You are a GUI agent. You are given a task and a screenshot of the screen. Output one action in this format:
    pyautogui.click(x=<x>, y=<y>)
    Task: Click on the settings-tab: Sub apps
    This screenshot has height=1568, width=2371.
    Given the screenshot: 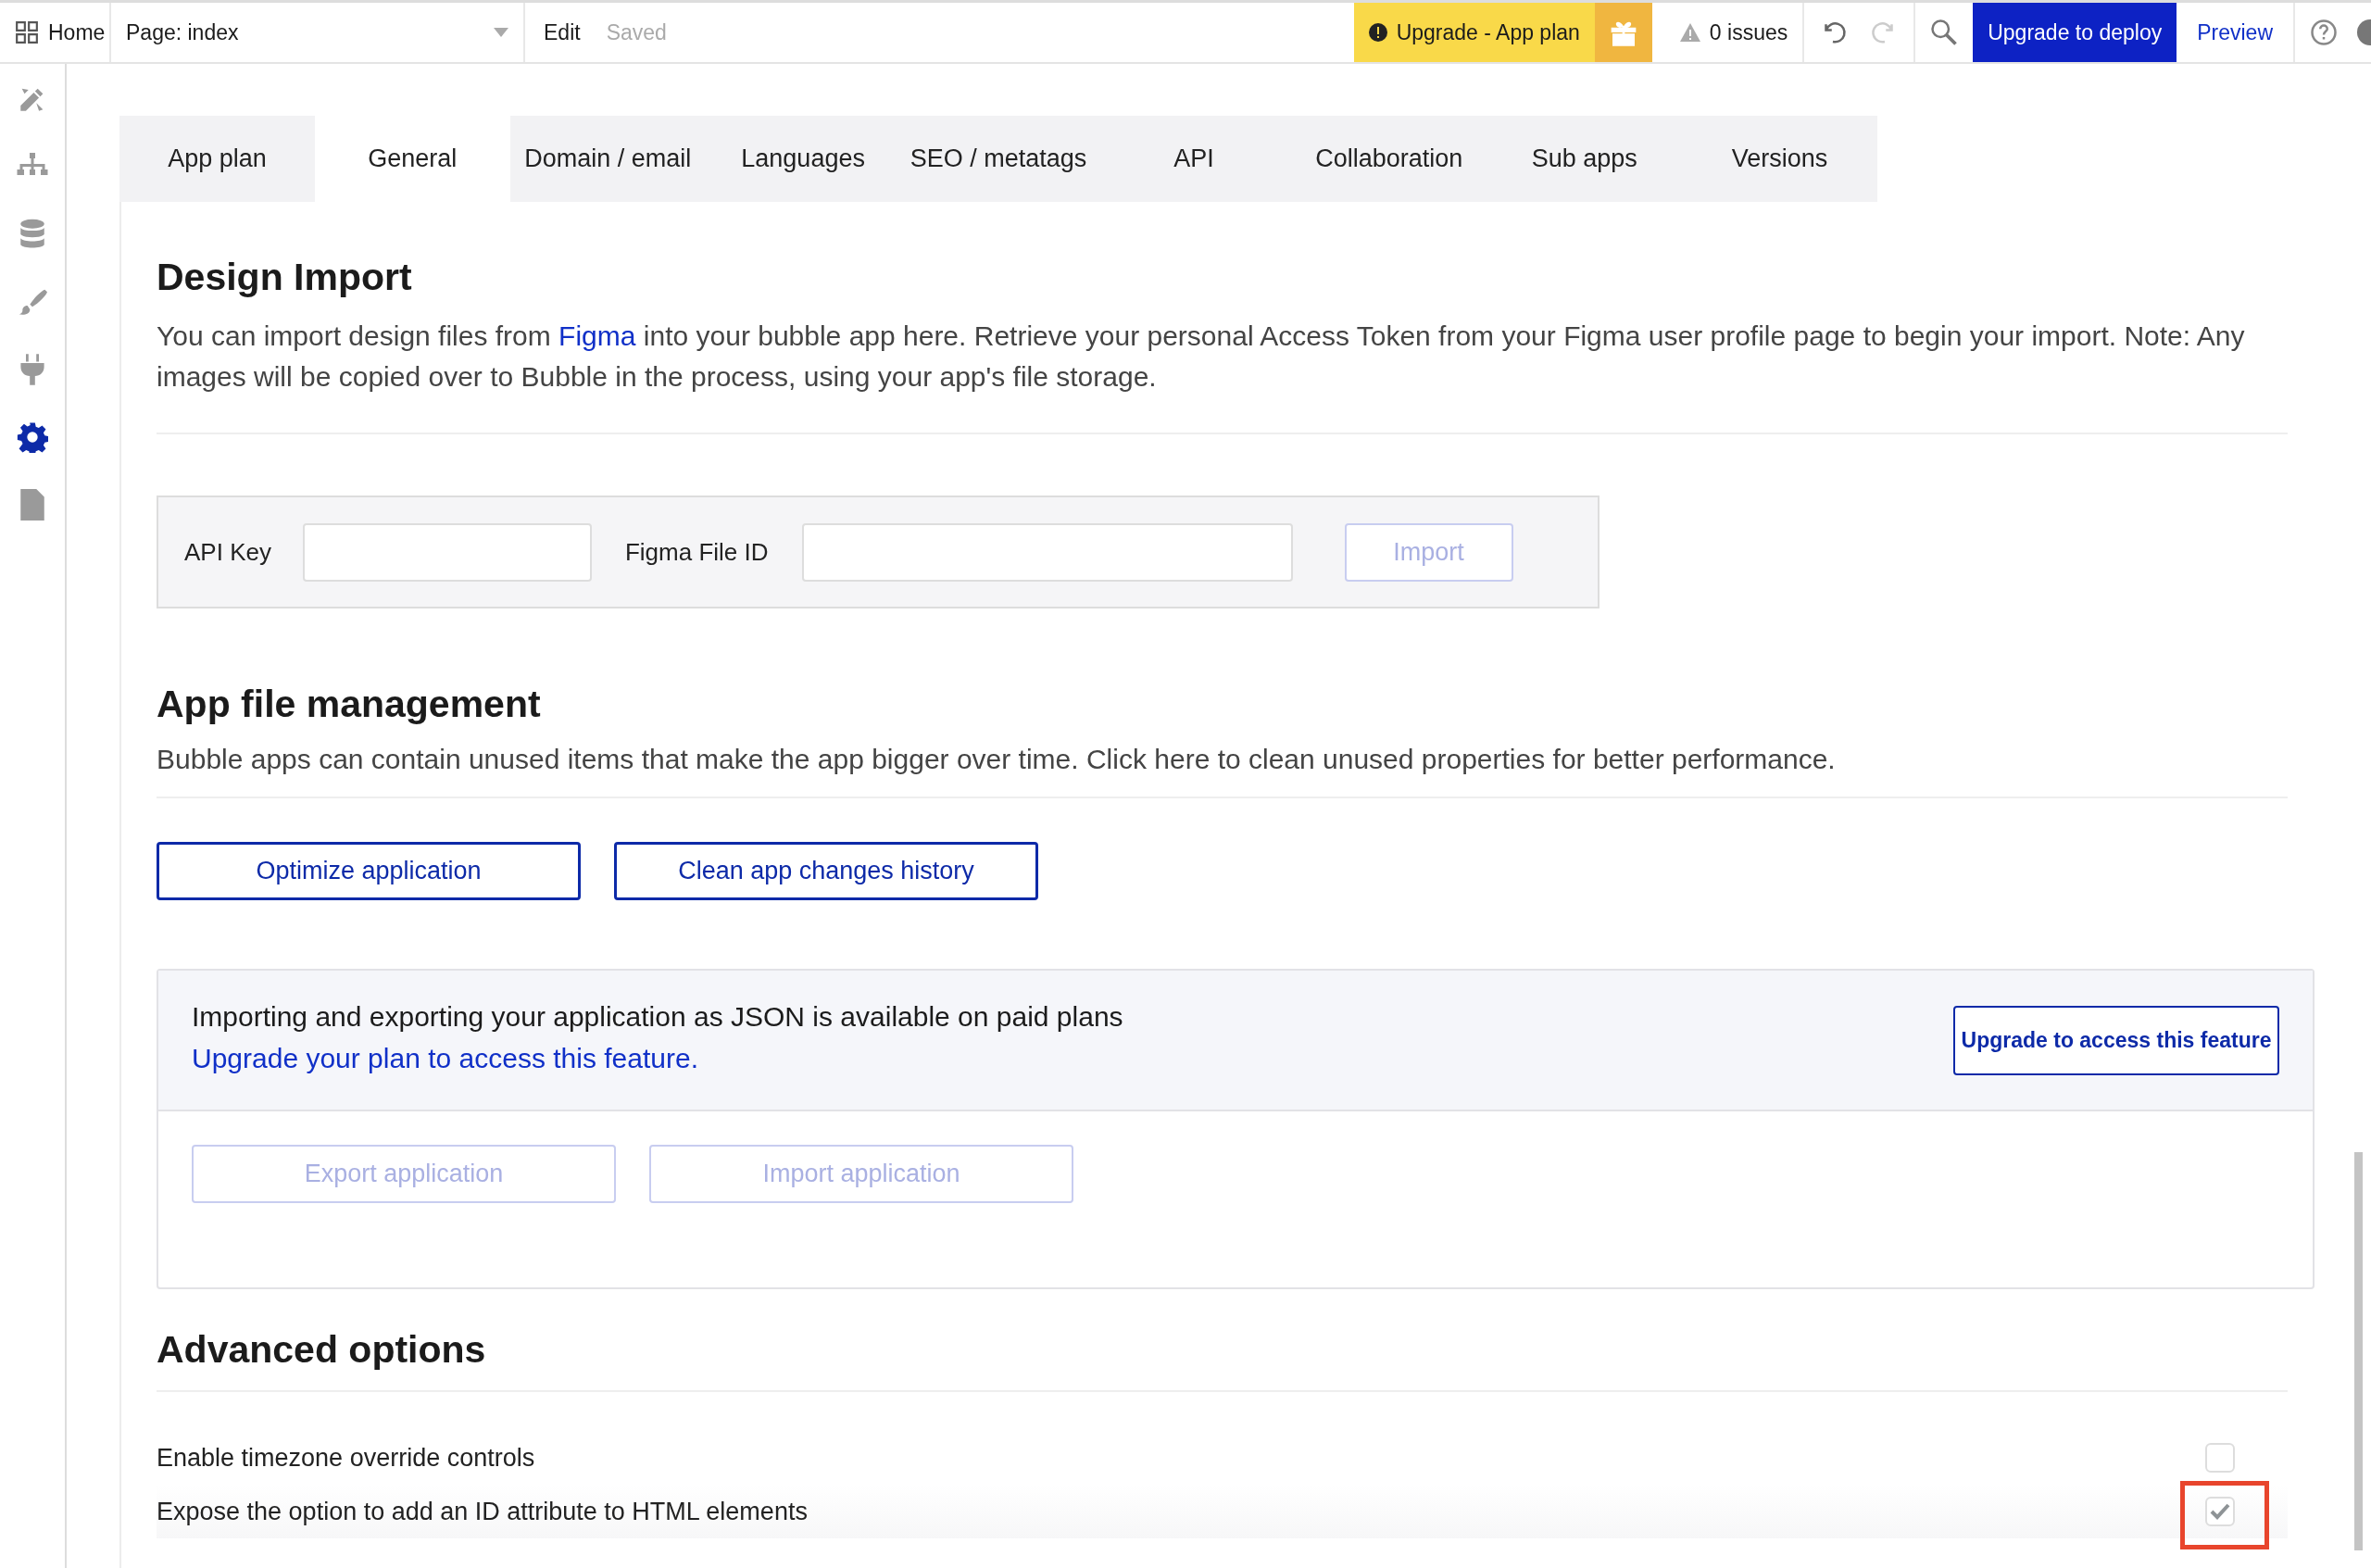 What is the action you would take?
    pyautogui.click(x=1585, y=159)
    